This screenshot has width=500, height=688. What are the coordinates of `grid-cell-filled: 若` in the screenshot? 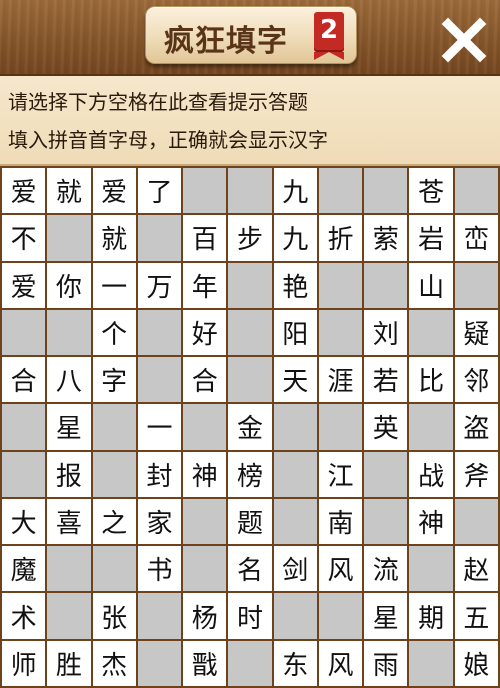 It's located at (386, 380).